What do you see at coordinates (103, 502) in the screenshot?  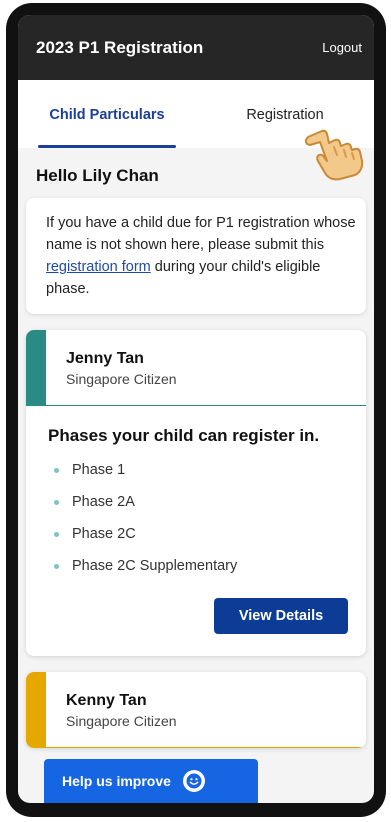 I see `phase-label: Phase 2A` at bounding box center [103, 502].